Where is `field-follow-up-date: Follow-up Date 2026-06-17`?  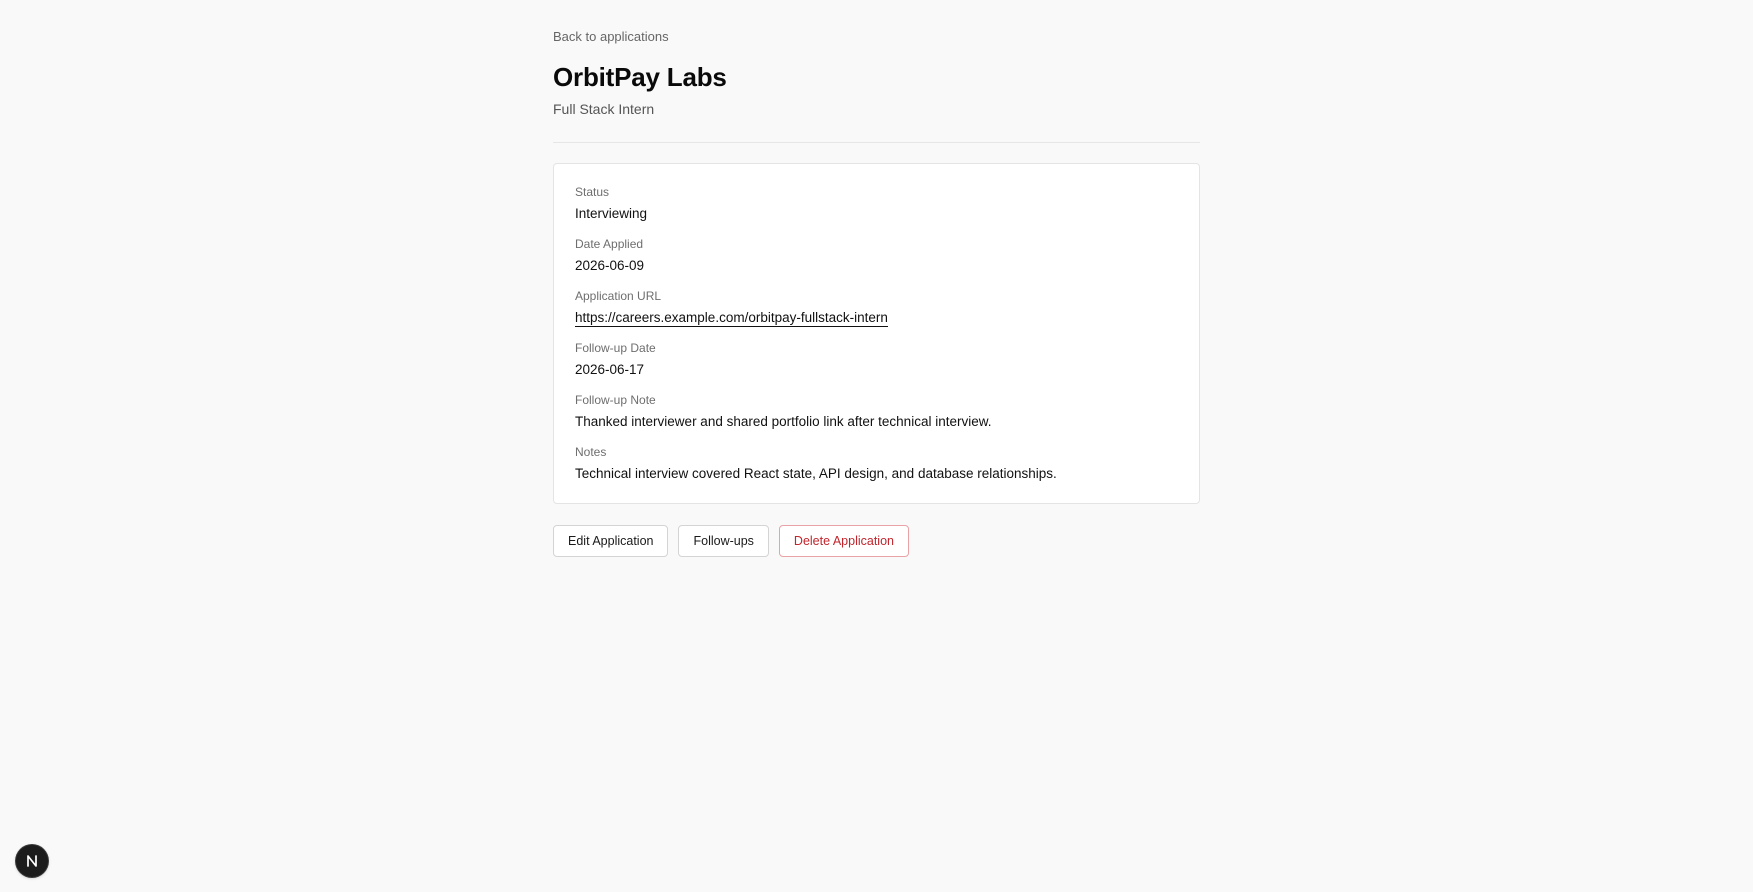 field-follow-up-date: Follow-up Date 2026-06-17 is located at coordinates (877, 359).